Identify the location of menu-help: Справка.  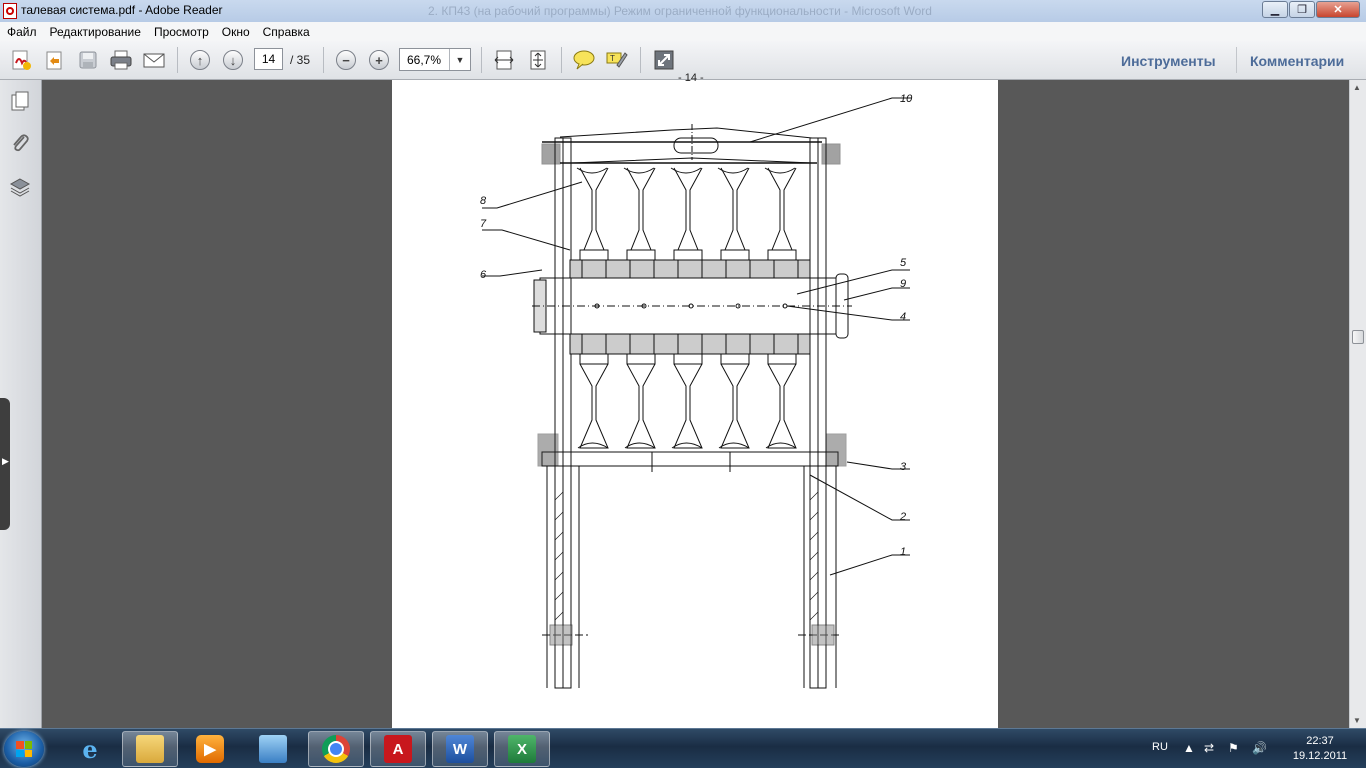
(286, 32).